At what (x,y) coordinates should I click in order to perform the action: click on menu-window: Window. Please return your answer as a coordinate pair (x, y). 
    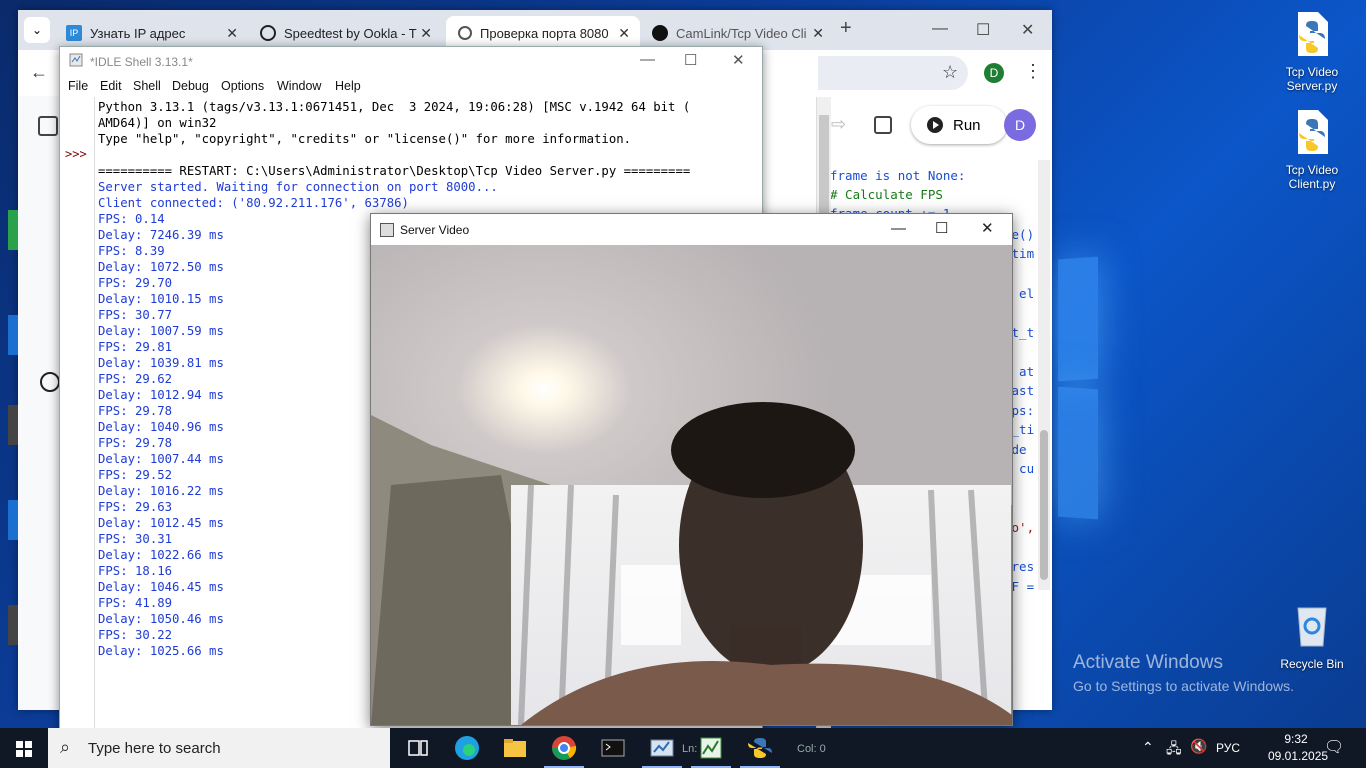
    Looking at the image, I should click on (299, 86).